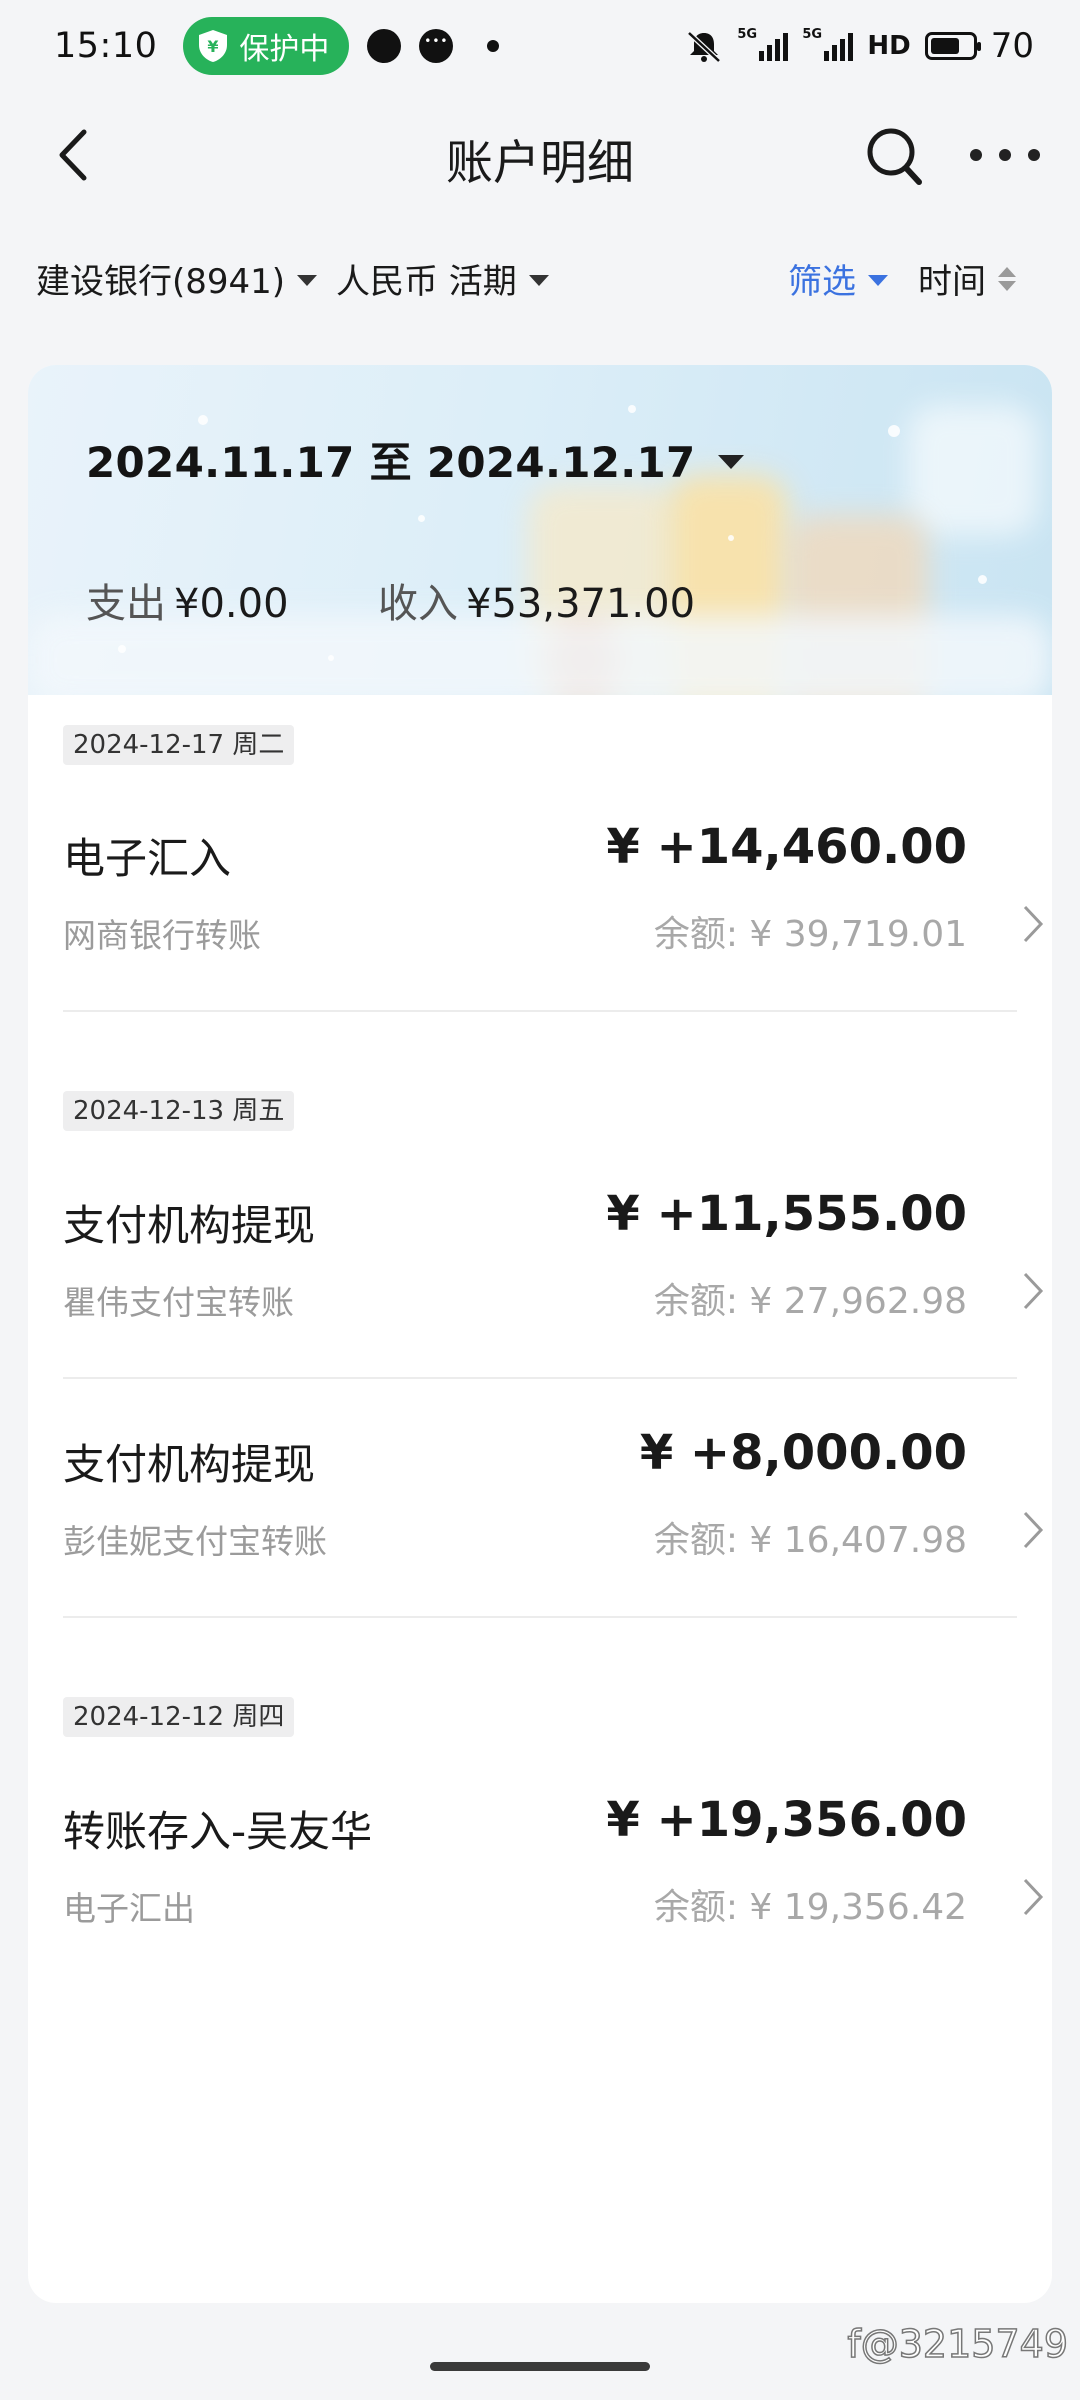  Describe the element at coordinates (179, 1111) in the screenshot. I see `date-header: 2024-12-13 周五` at that location.